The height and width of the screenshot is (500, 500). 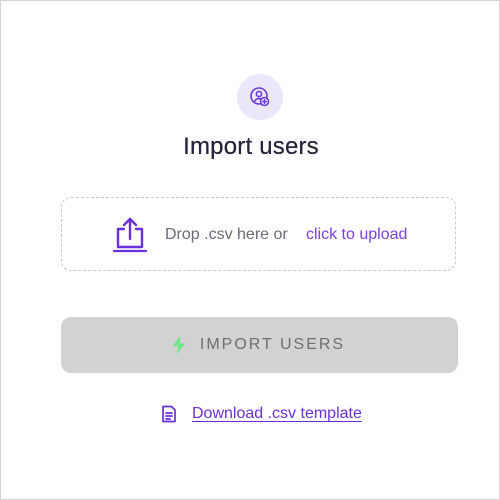 What do you see at coordinates (179, 345) in the screenshot?
I see `bolt-icon` at bounding box center [179, 345].